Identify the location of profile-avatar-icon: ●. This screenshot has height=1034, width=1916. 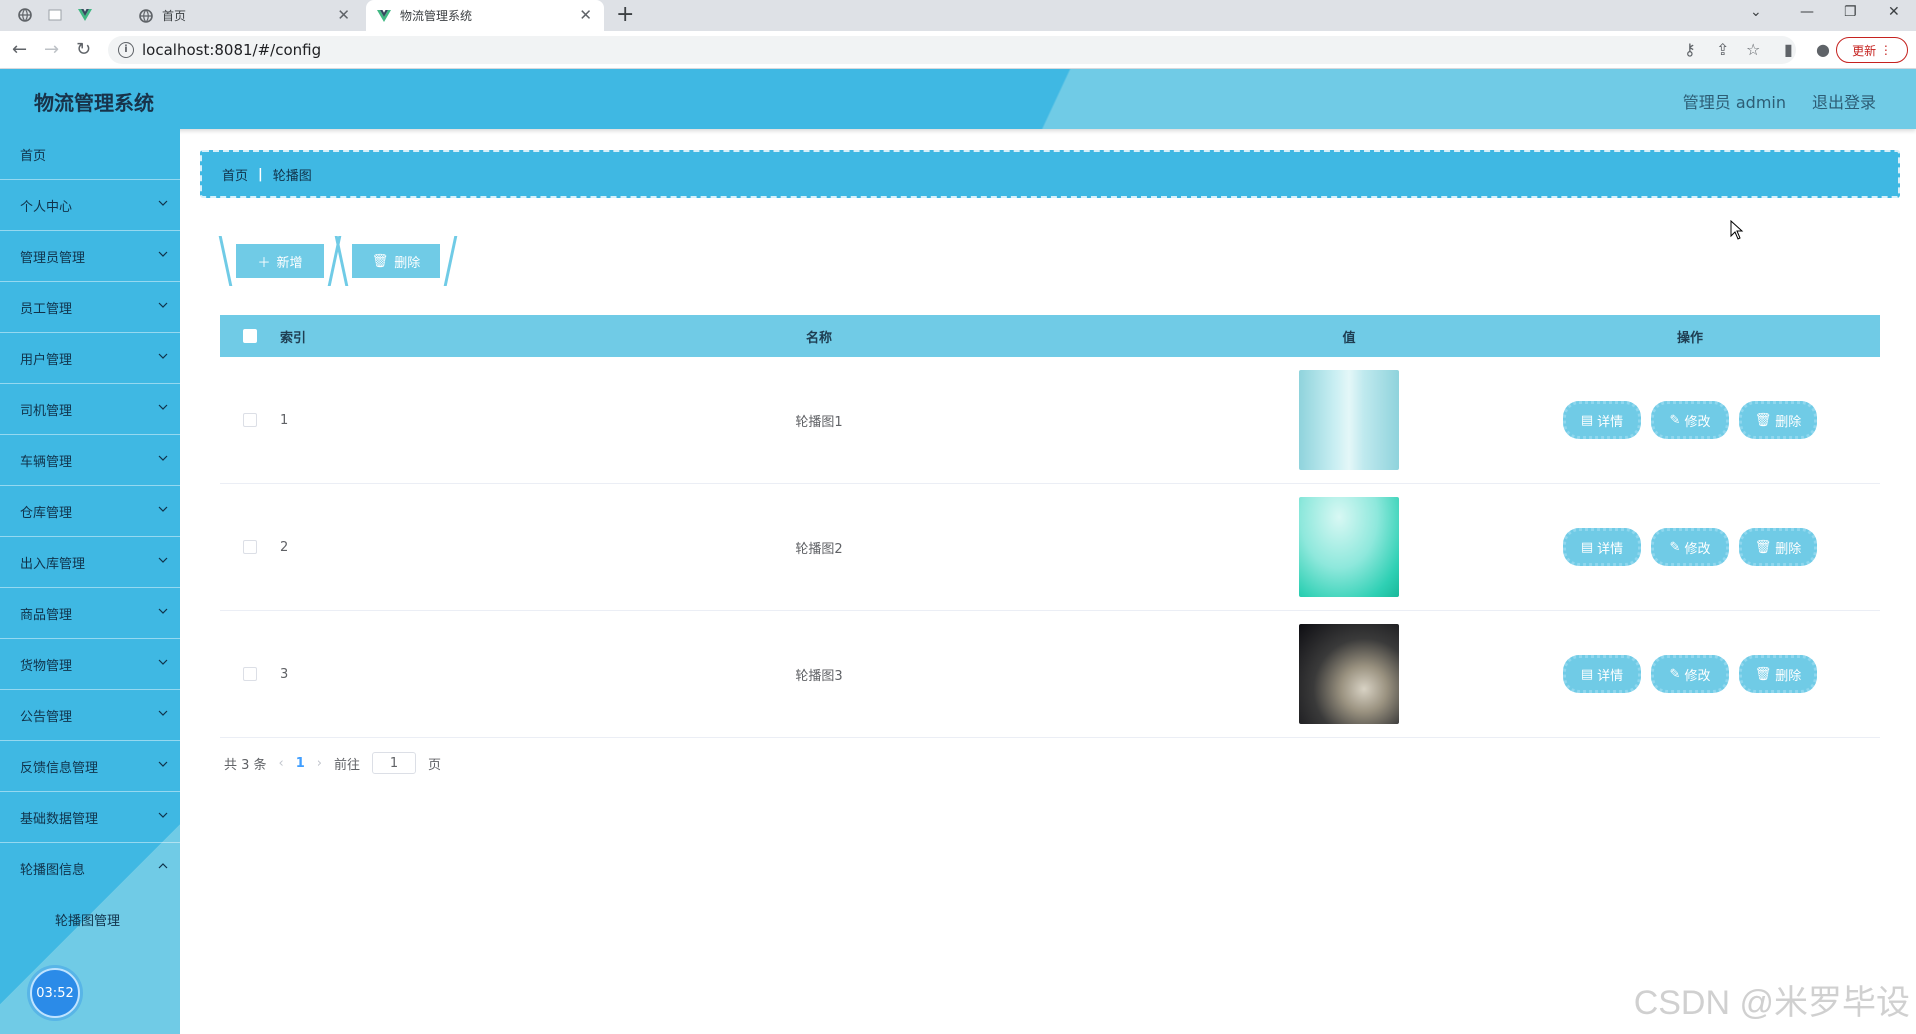
(1823, 49).